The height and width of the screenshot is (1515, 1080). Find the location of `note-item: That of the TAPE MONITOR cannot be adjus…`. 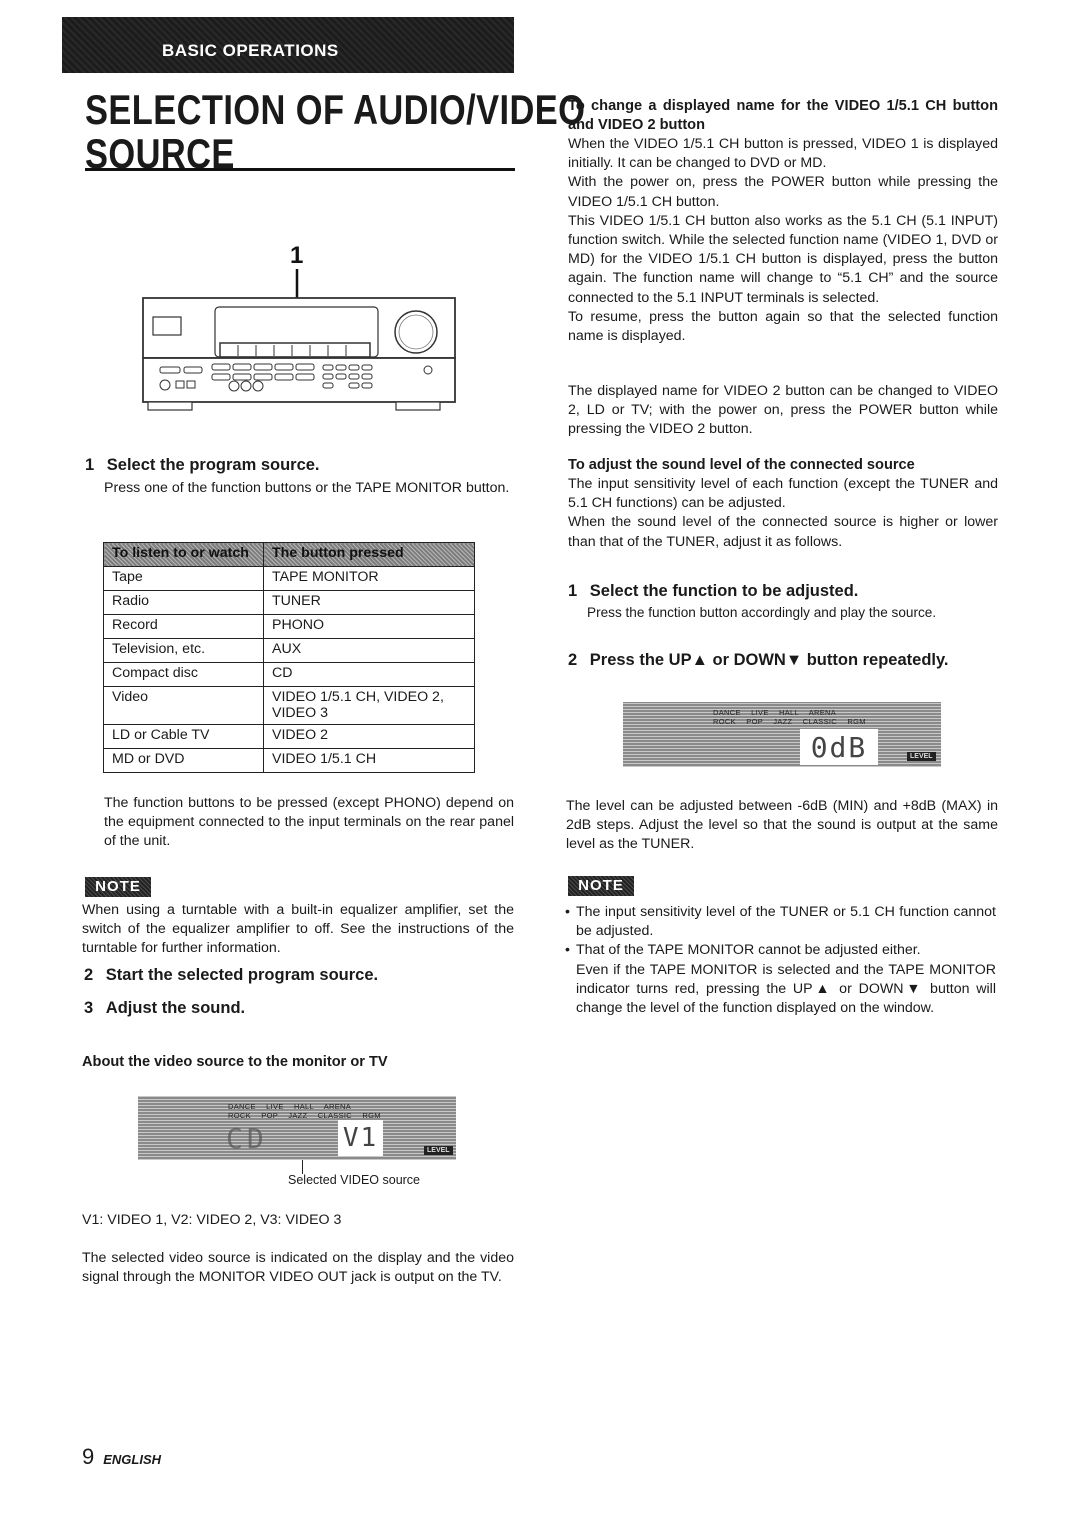

note-item: That of the TAPE MONITOR cannot be adjus… is located at coordinates (780, 950).